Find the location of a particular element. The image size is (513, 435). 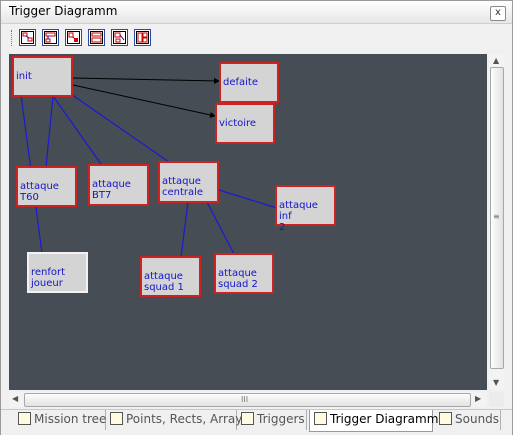

trigger-diagramm-icon is located at coordinates (320, 418).